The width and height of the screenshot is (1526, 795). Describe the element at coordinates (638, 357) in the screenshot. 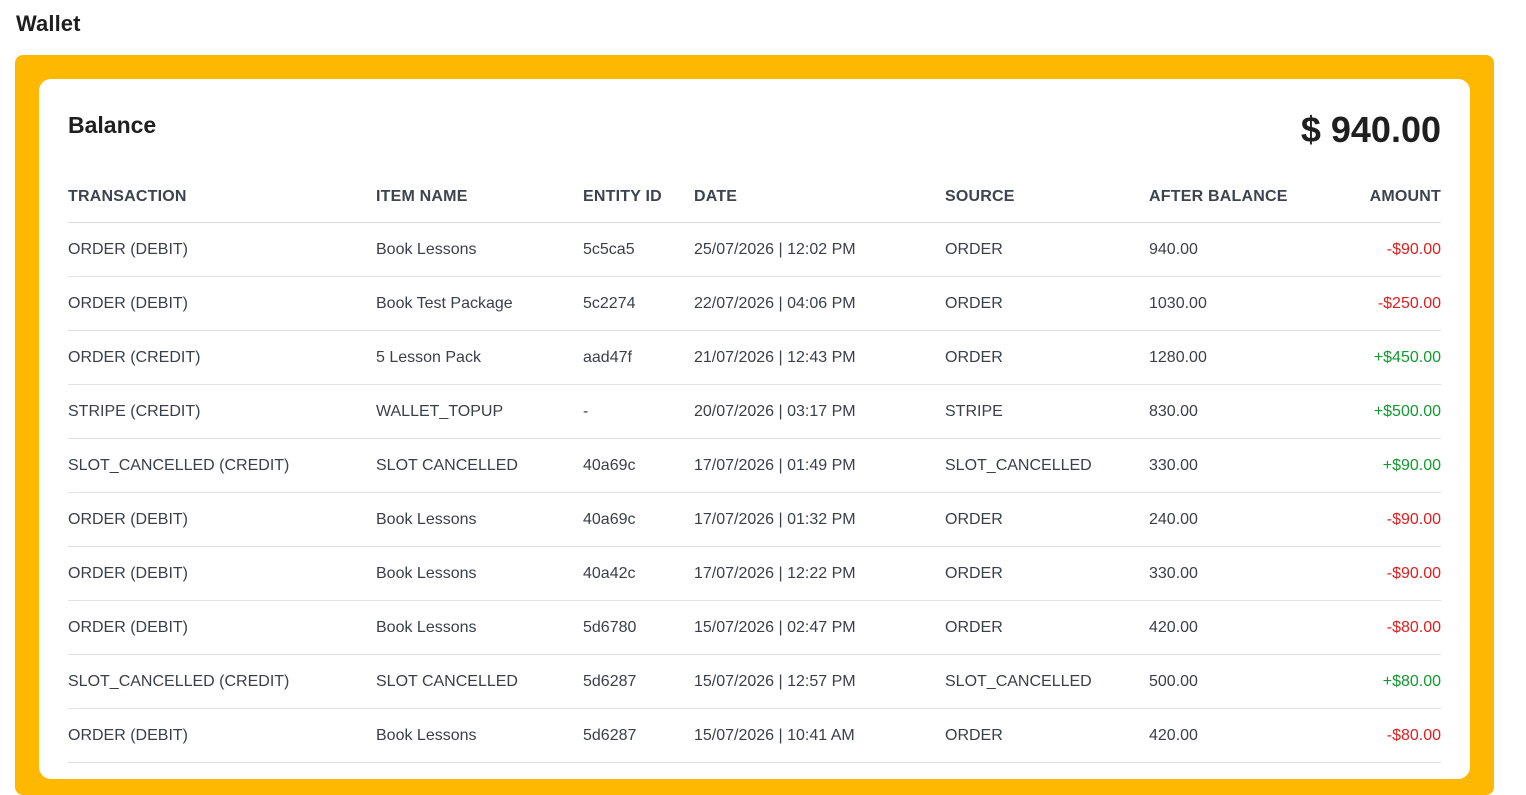

I see `cell-entity-id: aad47f` at that location.